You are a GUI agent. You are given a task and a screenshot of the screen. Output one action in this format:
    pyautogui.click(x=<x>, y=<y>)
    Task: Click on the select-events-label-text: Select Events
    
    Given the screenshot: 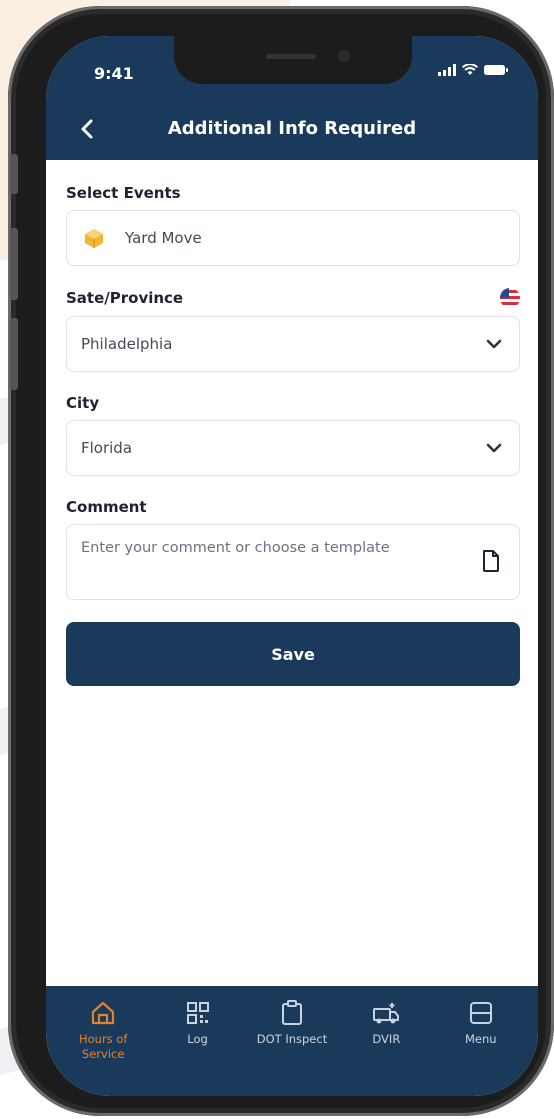 What is the action you would take?
    pyautogui.click(x=123, y=193)
    